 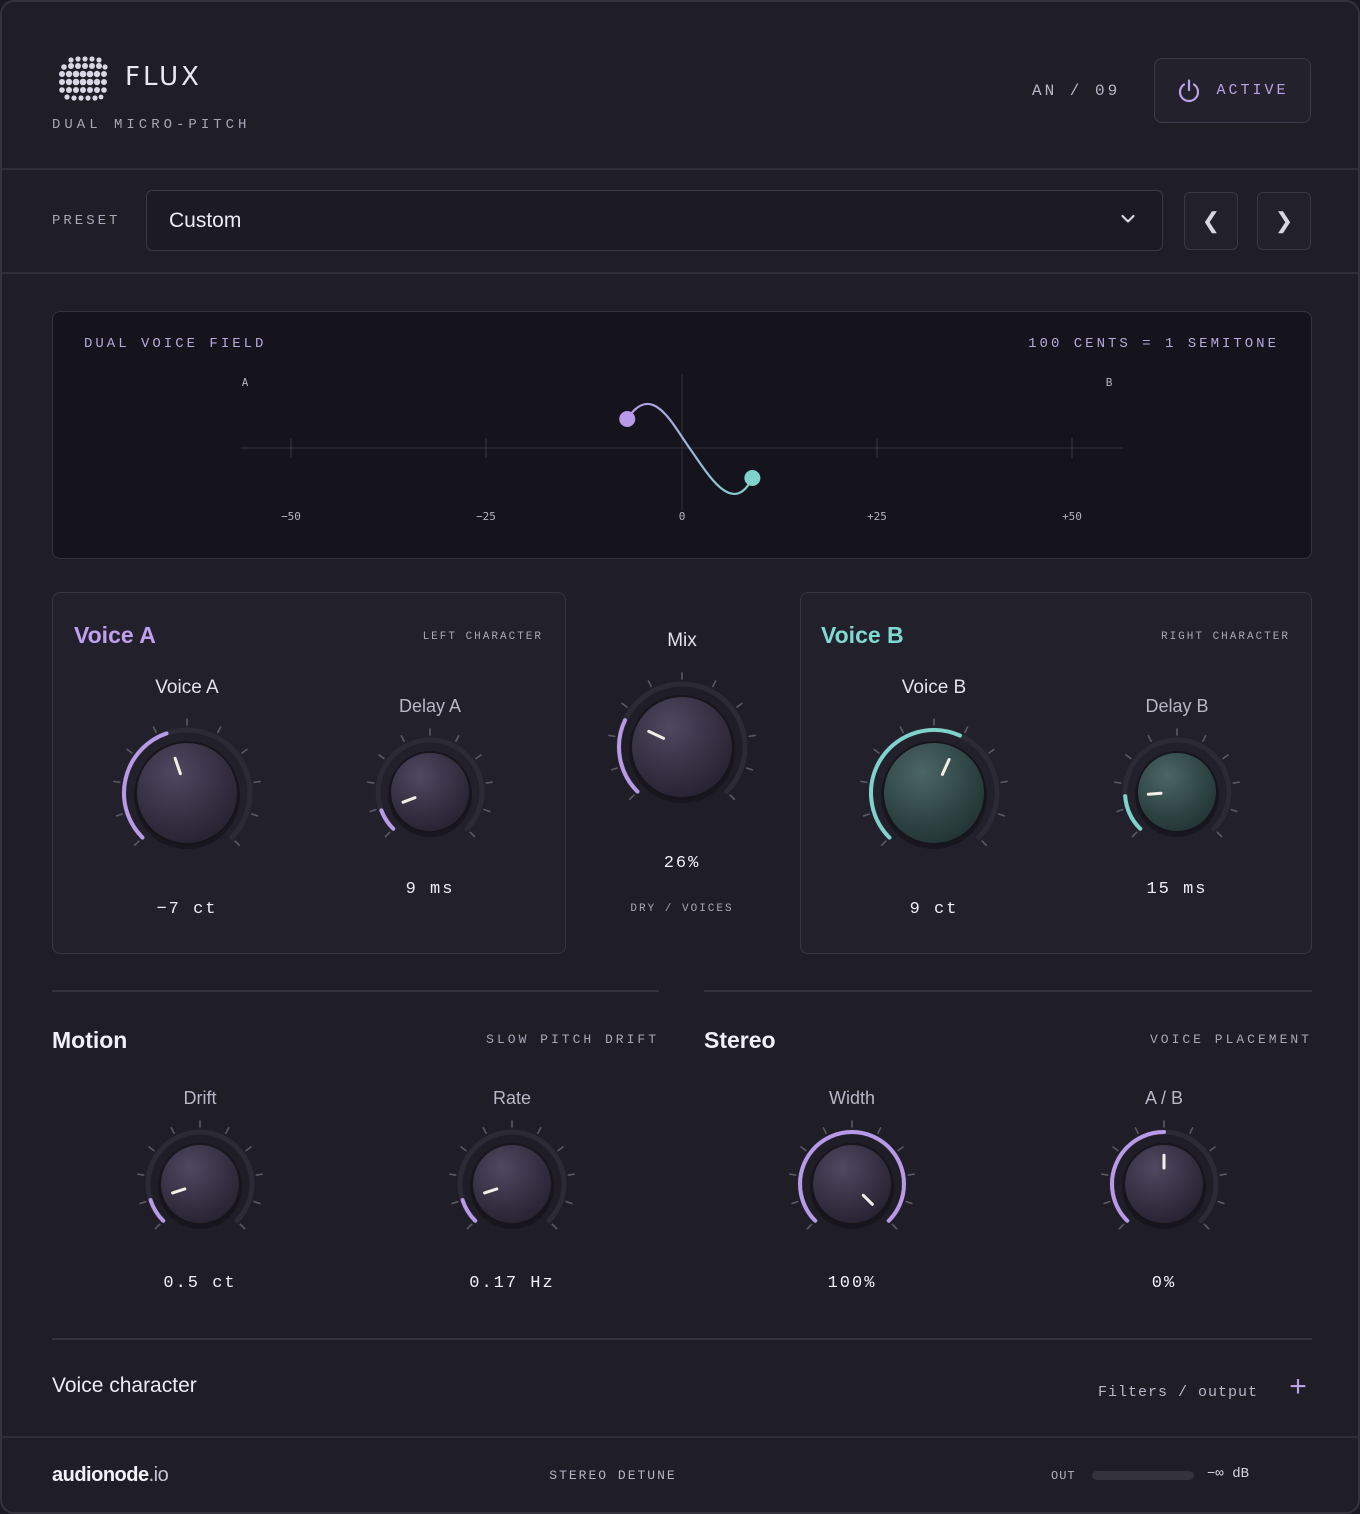 I want to click on voice-b-marker, so click(x=752, y=478).